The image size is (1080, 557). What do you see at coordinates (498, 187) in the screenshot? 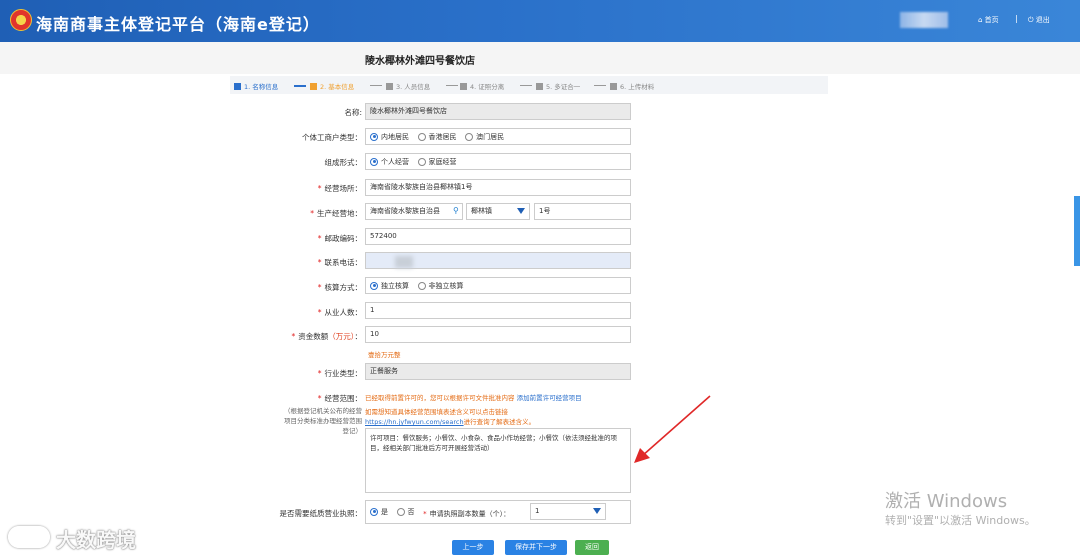
I see `biz-address-input: 海南省陵水黎族自治县椰林镇1号` at bounding box center [498, 187].